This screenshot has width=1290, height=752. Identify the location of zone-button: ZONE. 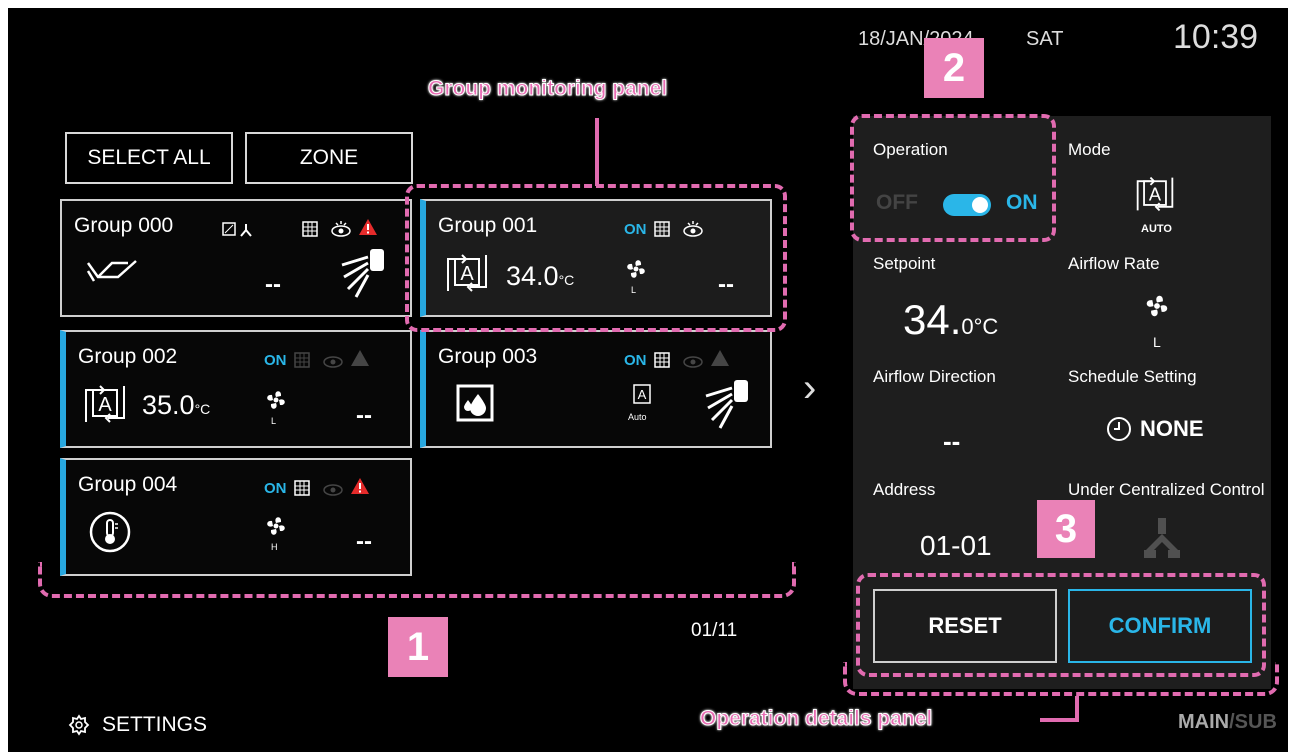
(329, 158).